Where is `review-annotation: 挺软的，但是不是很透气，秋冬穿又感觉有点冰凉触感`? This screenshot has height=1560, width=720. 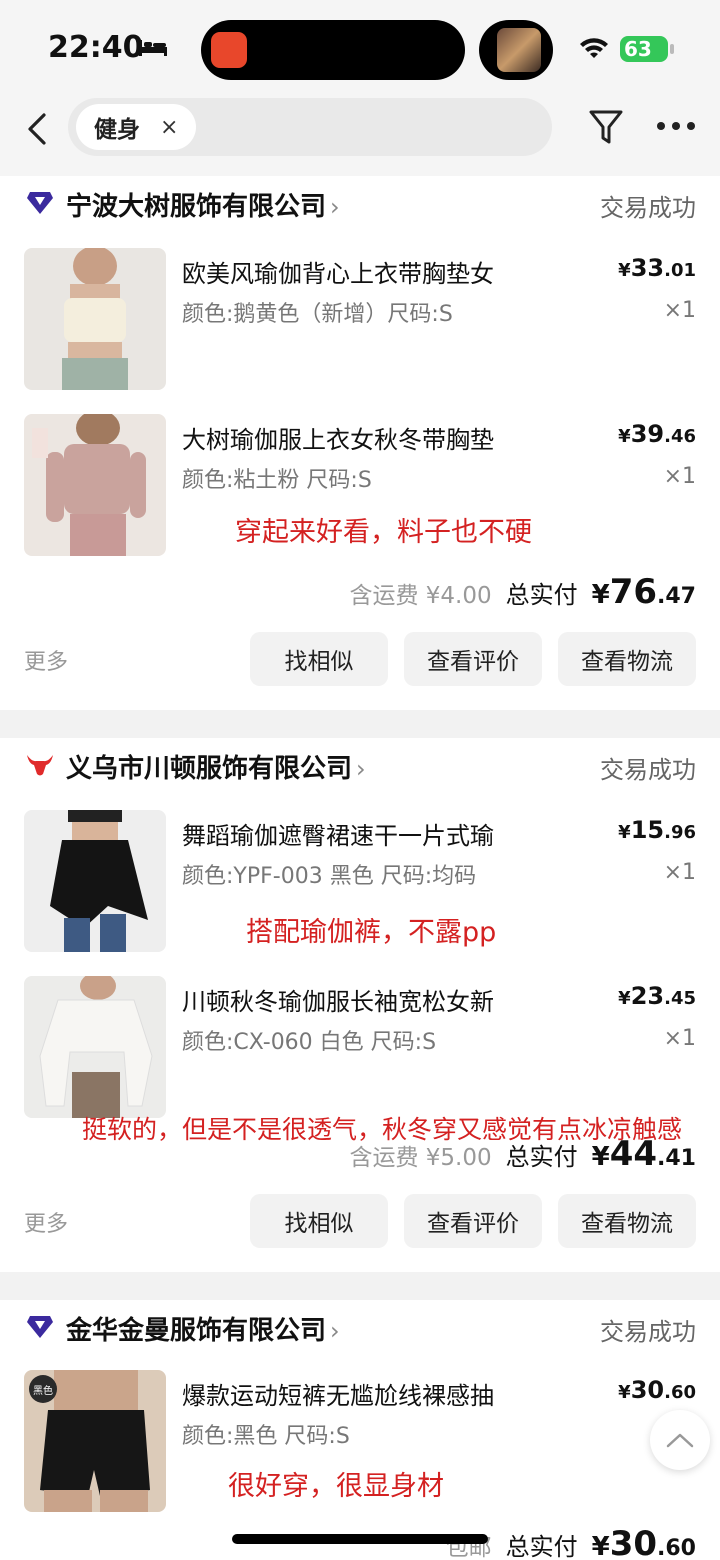 review-annotation: 挺软的，但是不是很透气，秋冬穿又感觉有点冰凉触感 is located at coordinates (382, 1129).